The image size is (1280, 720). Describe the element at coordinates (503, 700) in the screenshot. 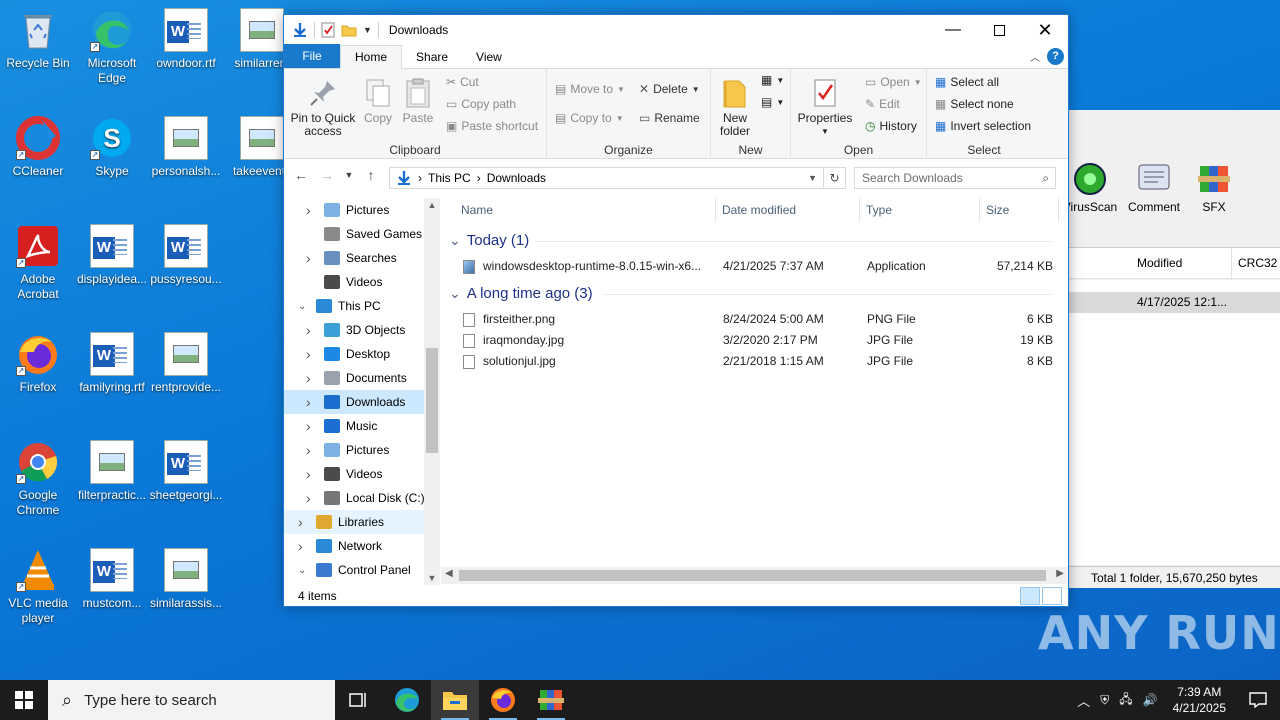

I see `taskbar-firefox` at that location.